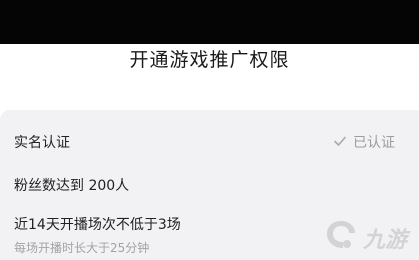 The width and height of the screenshot is (419, 260). I want to click on jiuyou-watermark: 九游, so click(368, 236).